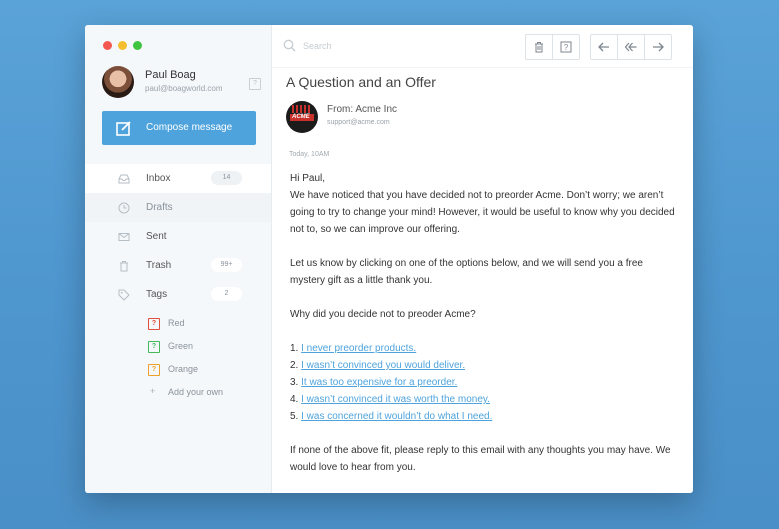 The height and width of the screenshot is (529, 779). What do you see at coordinates (156, 236) in the screenshot?
I see `nav-label-sent: Sent` at bounding box center [156, 236].